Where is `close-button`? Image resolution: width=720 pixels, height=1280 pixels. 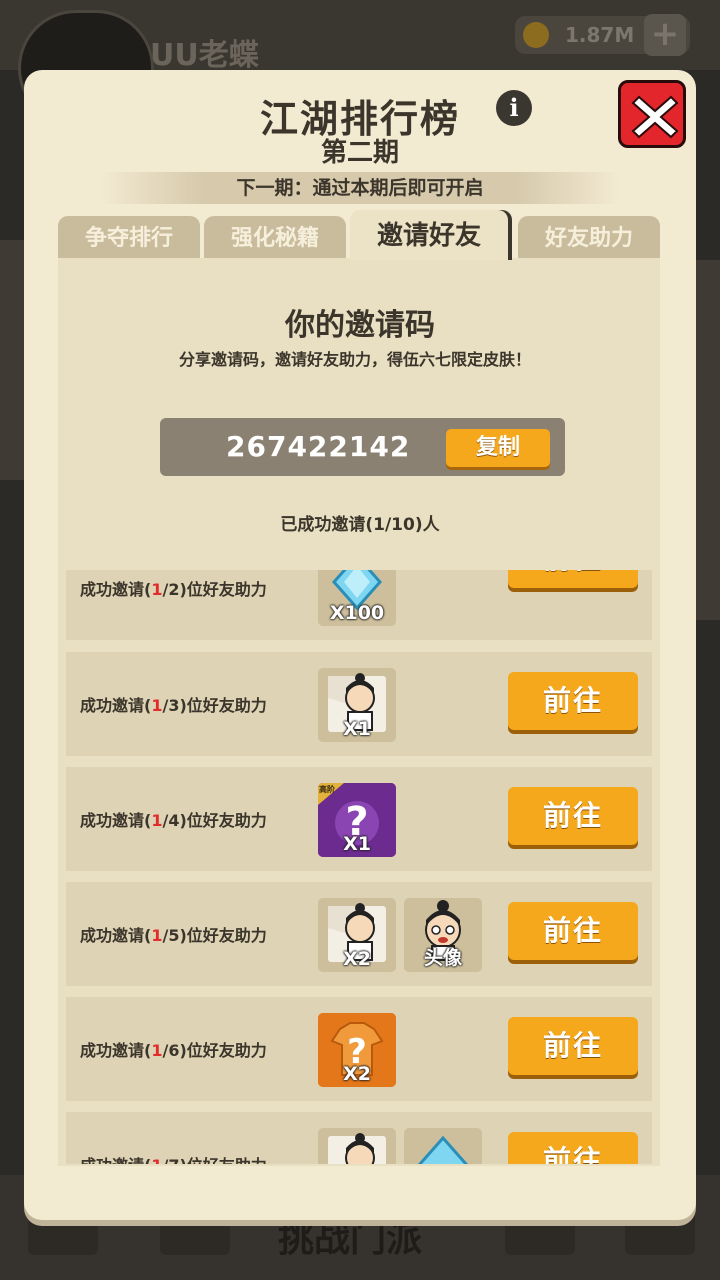 close-button is located at coordinates (652, 114).